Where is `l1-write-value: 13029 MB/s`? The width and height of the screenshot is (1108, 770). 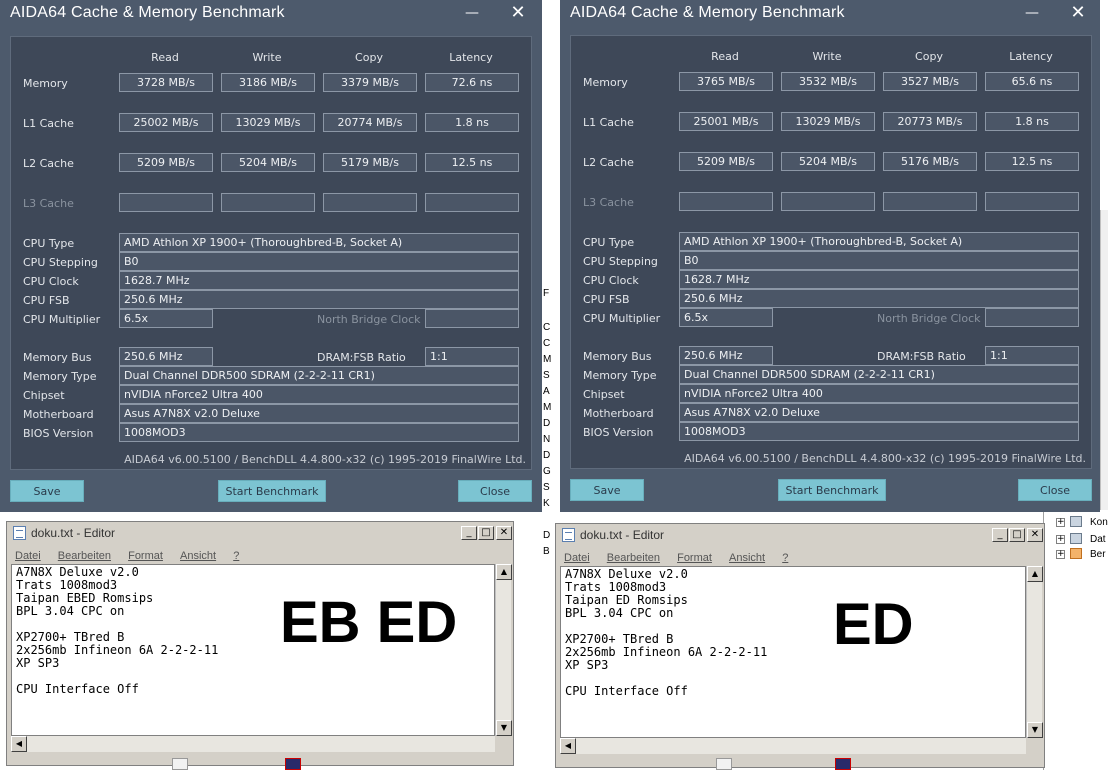
l1-write-value: 13029 MB/s is located at coordinates (828, 121).